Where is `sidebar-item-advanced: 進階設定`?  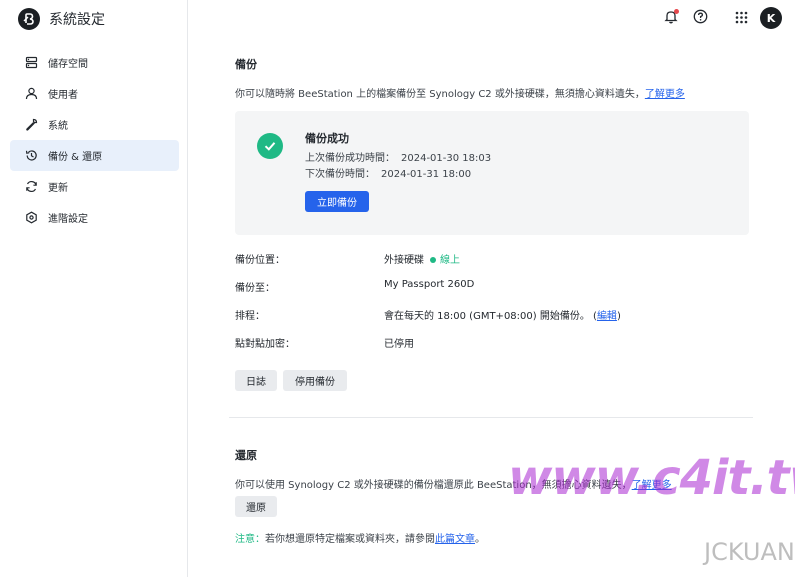 sidebar-item-advanced: 進階設定 is located at coordinates (94, 217).